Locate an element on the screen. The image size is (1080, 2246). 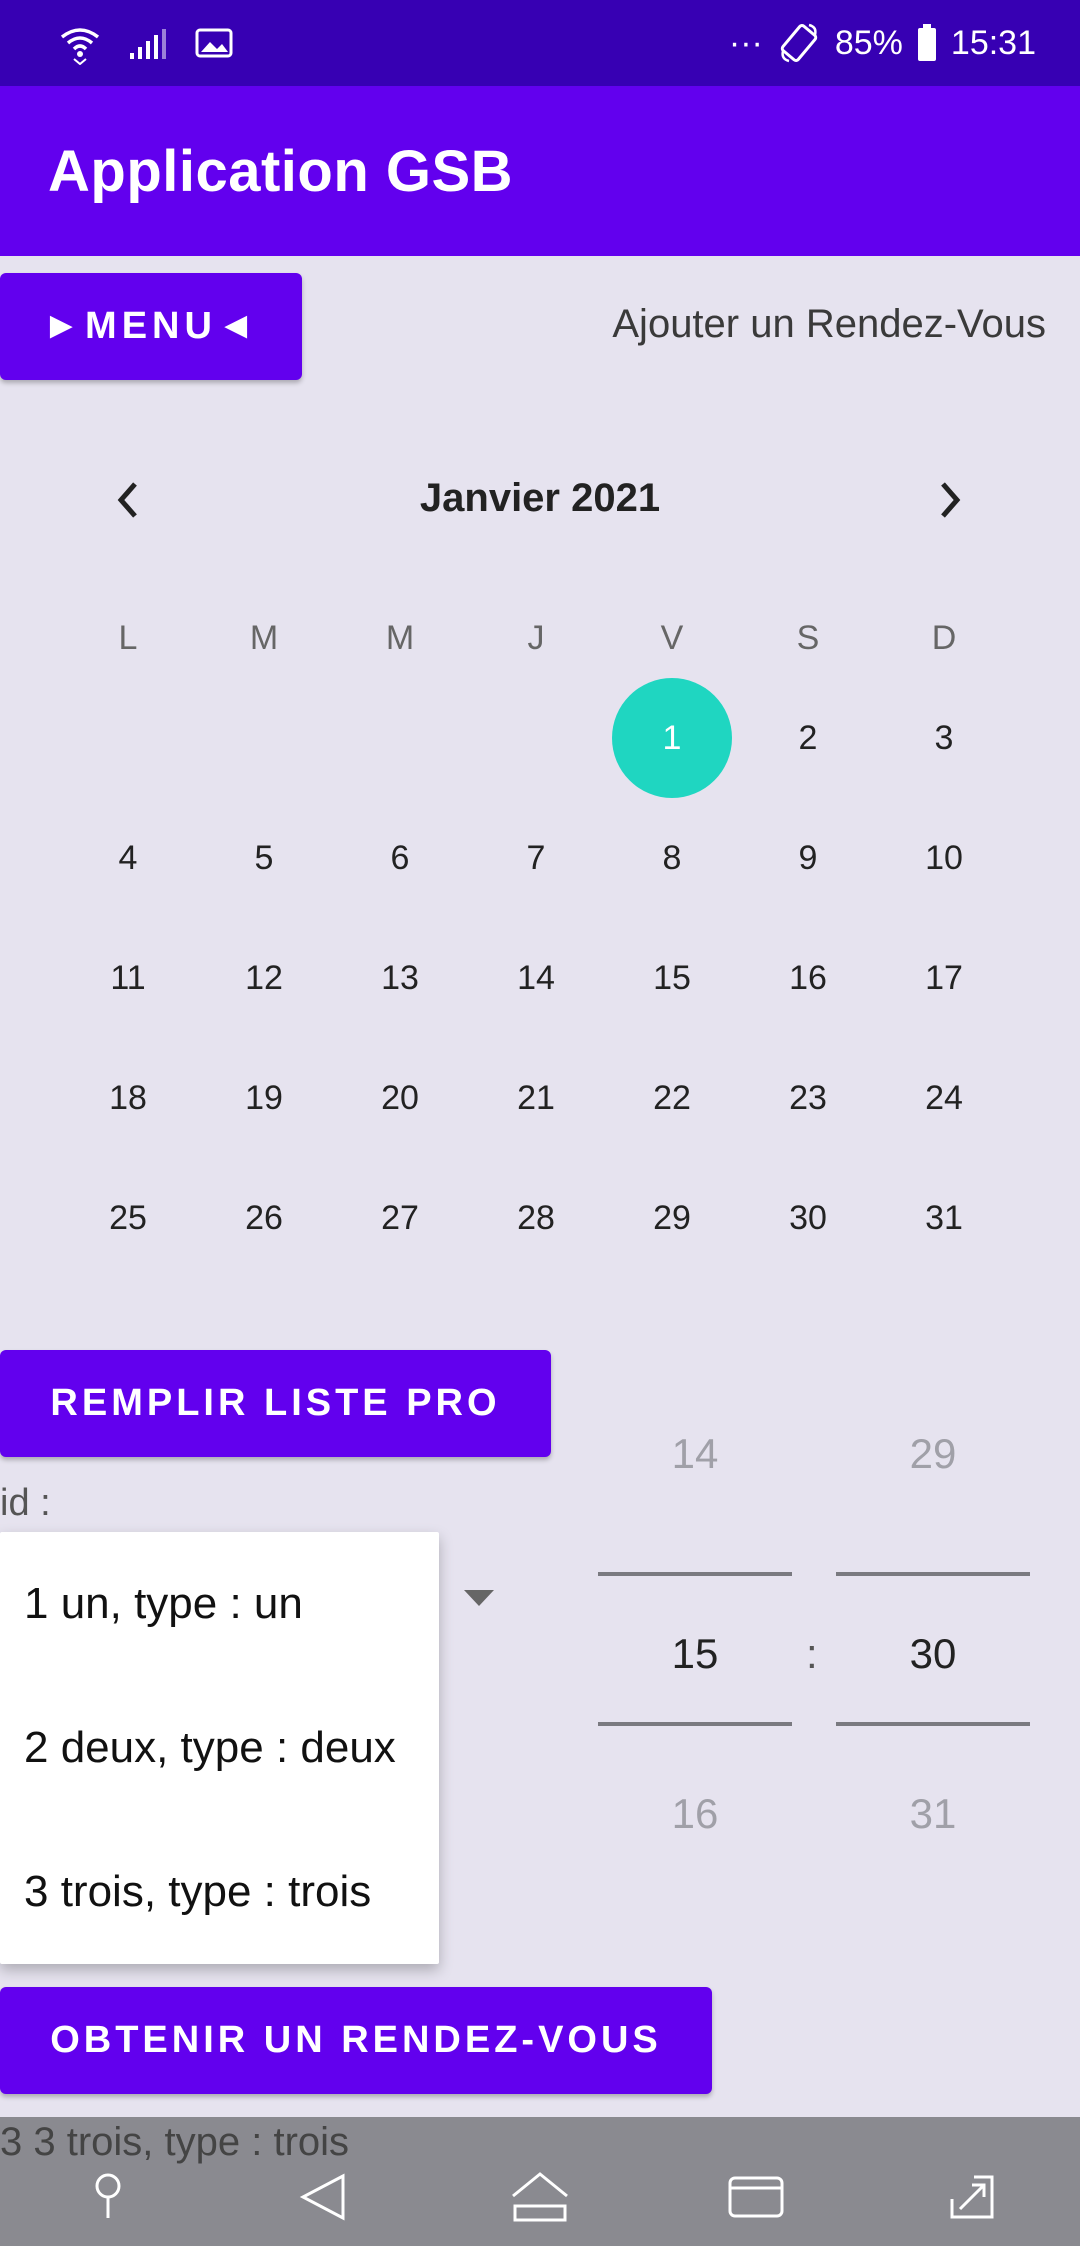
calendar-day-number: 11 is located at coordinates (128, 977).